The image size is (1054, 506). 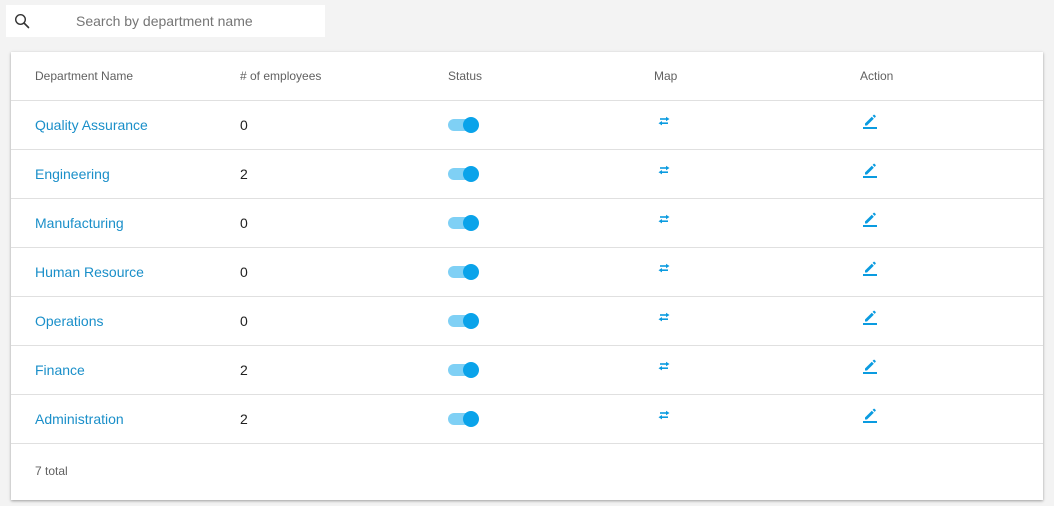 I want to click on department-name-cell: Finance, so click(x=60, y=370).